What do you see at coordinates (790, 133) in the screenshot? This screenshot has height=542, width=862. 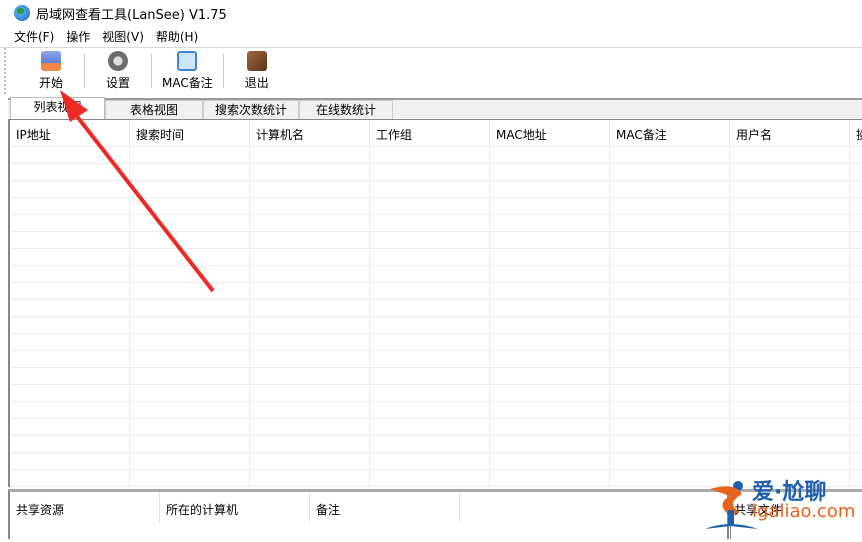 I see `column-username: 用户名` at bounding box center [790, 133].